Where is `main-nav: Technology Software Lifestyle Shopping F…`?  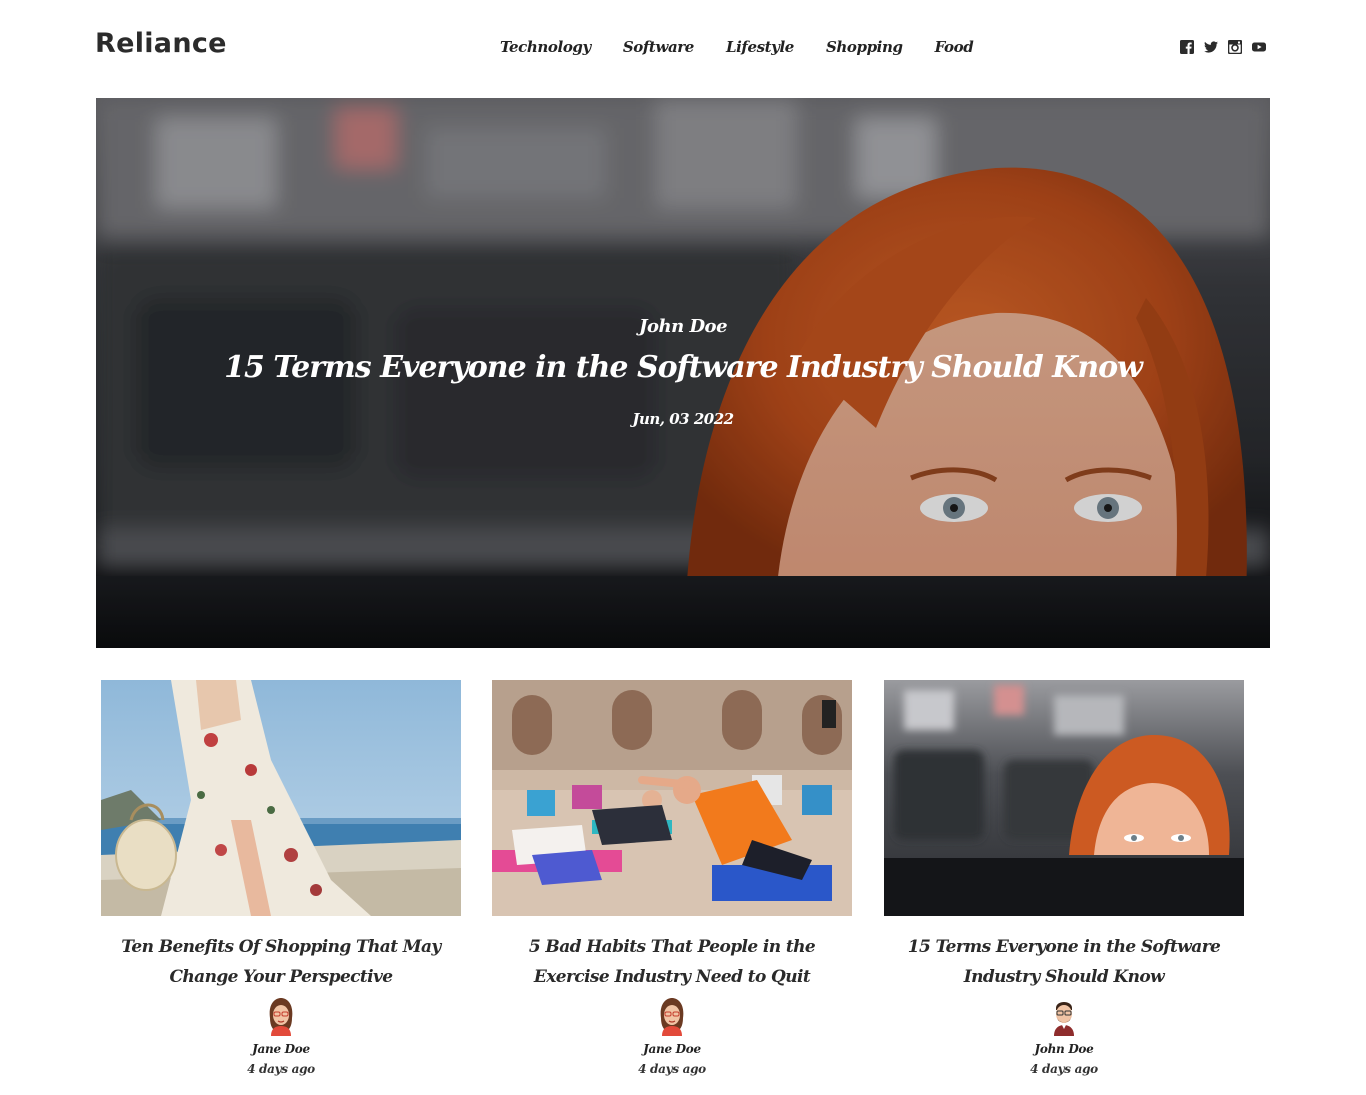
main-nav: Technology Software Lifestyle Shopping F… is located at coordinates (737, 47).